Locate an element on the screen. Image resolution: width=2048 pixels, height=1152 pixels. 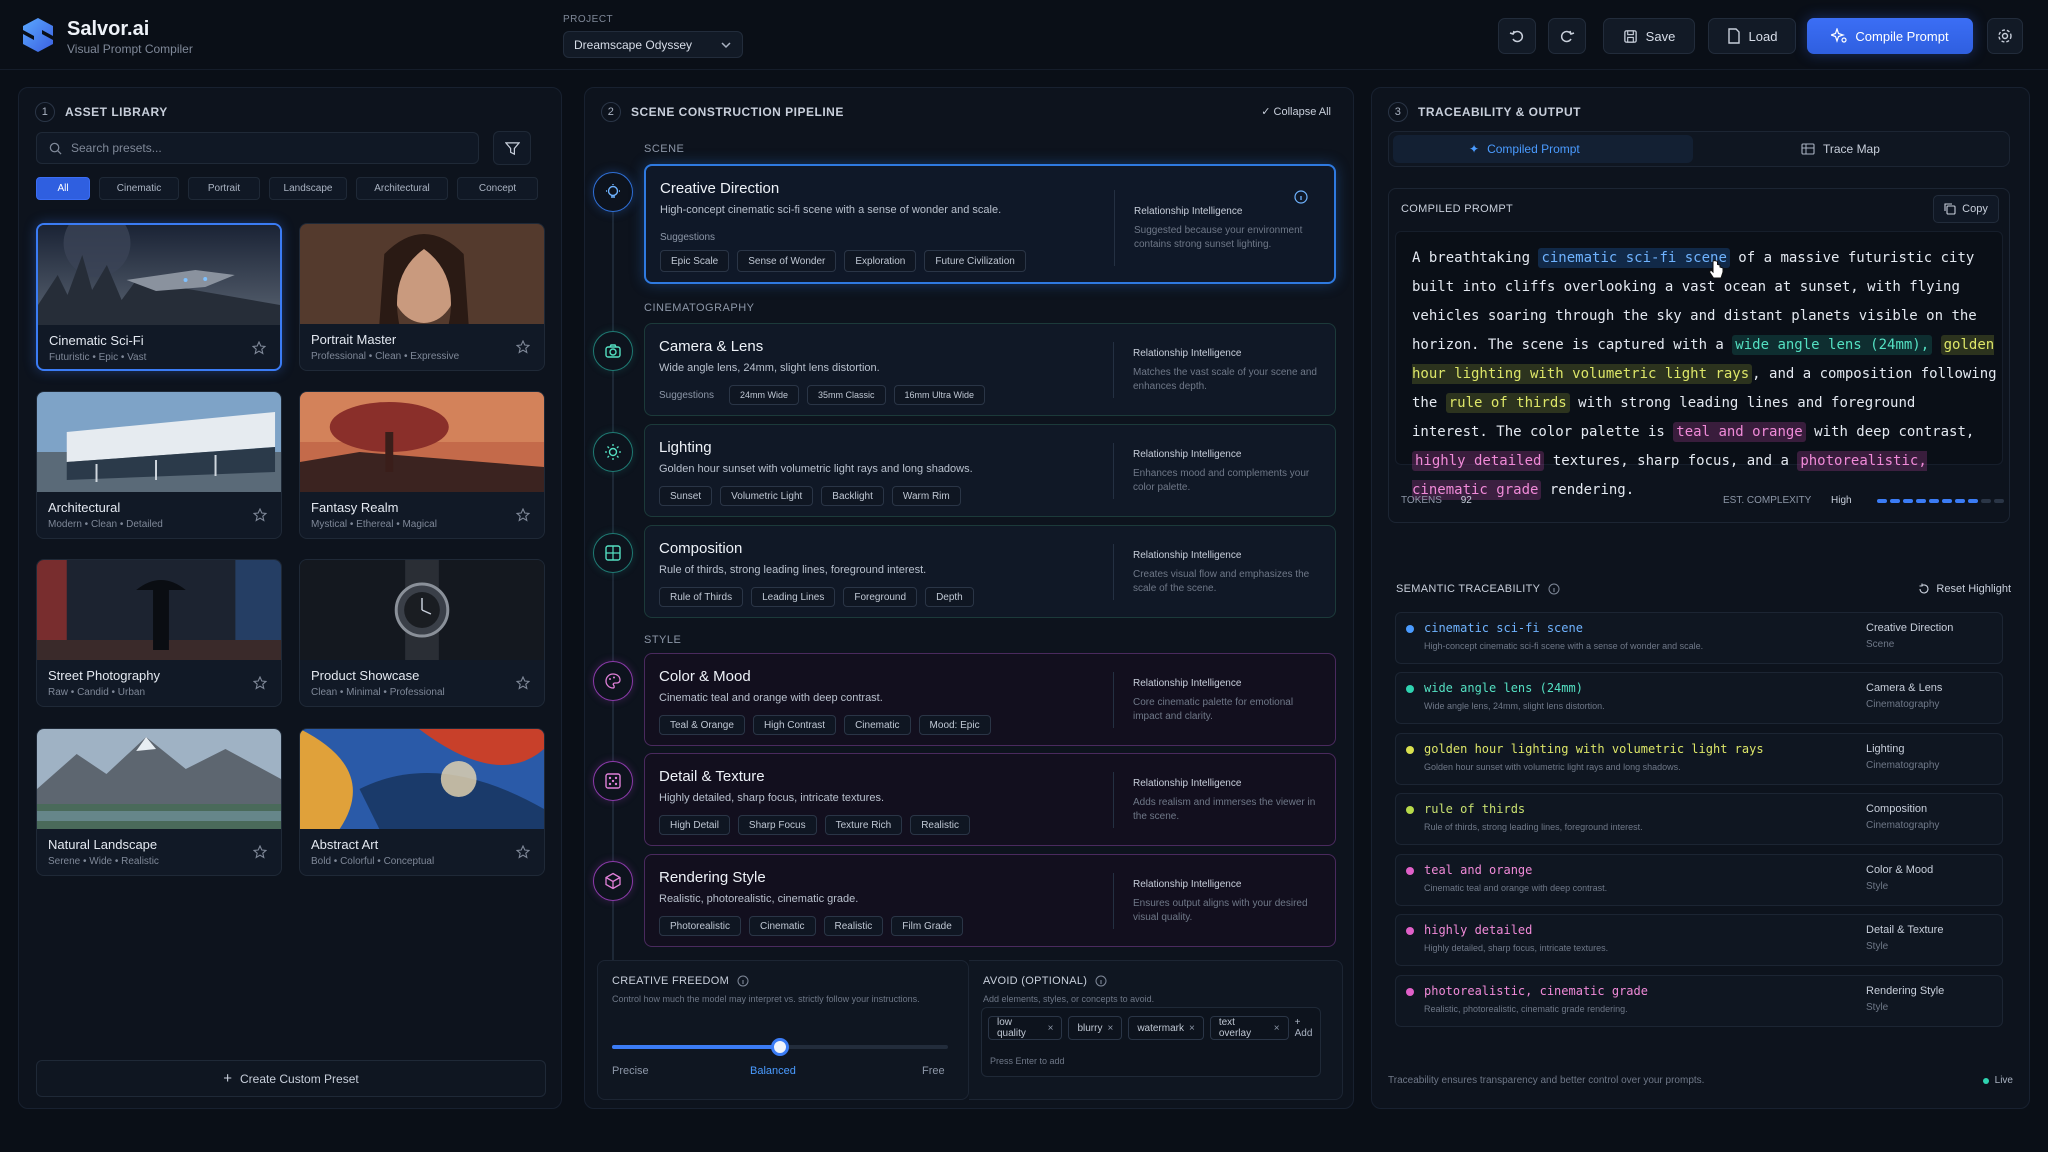
filter-chip-landscape: Landscape is located at coordinates (308, 188).